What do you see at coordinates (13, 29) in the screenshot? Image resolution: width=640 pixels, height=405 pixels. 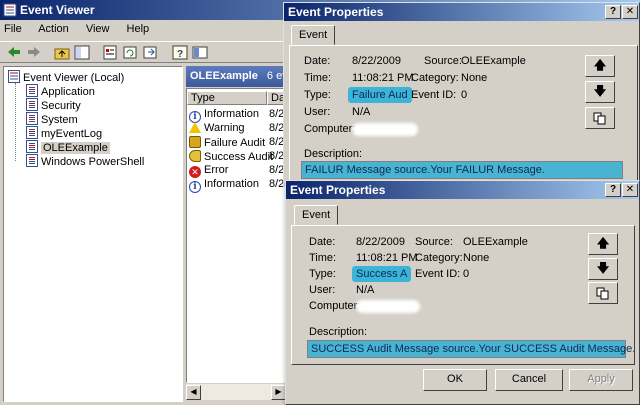 I see `menu-file: File` at bounding box center [13, 29].